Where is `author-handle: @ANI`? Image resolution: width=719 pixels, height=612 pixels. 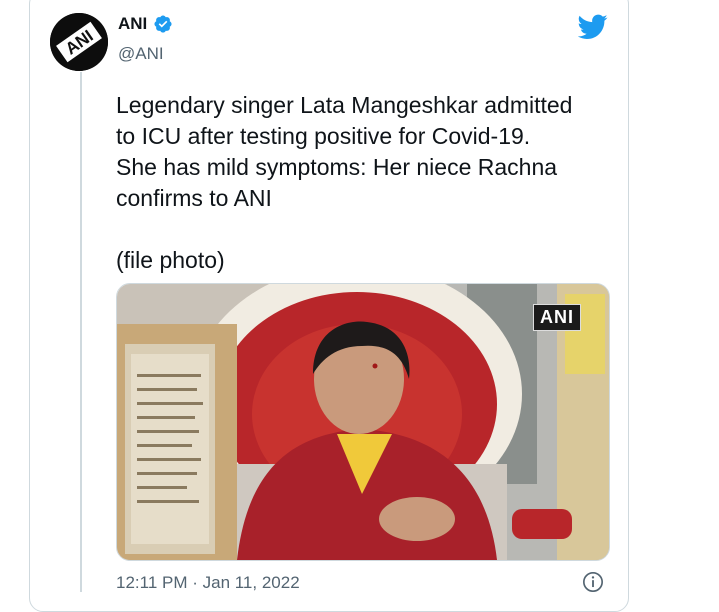 author-handle: @ANI is located at coordinates (141, 54).